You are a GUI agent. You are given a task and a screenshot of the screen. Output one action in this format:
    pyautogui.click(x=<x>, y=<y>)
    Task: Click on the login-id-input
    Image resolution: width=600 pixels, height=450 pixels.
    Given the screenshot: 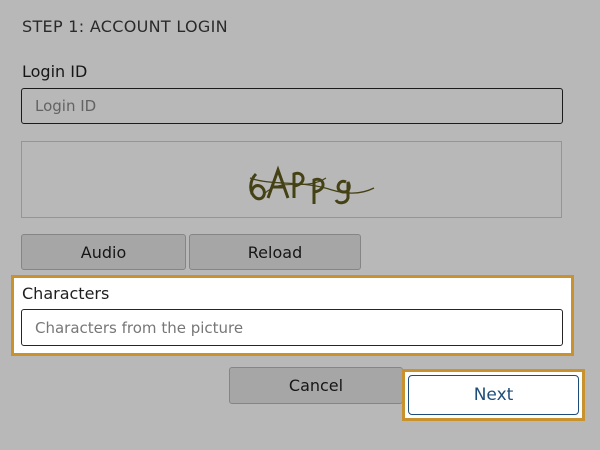 What is the action you would take?
    pyautogui.click(x=292, y=106)
    